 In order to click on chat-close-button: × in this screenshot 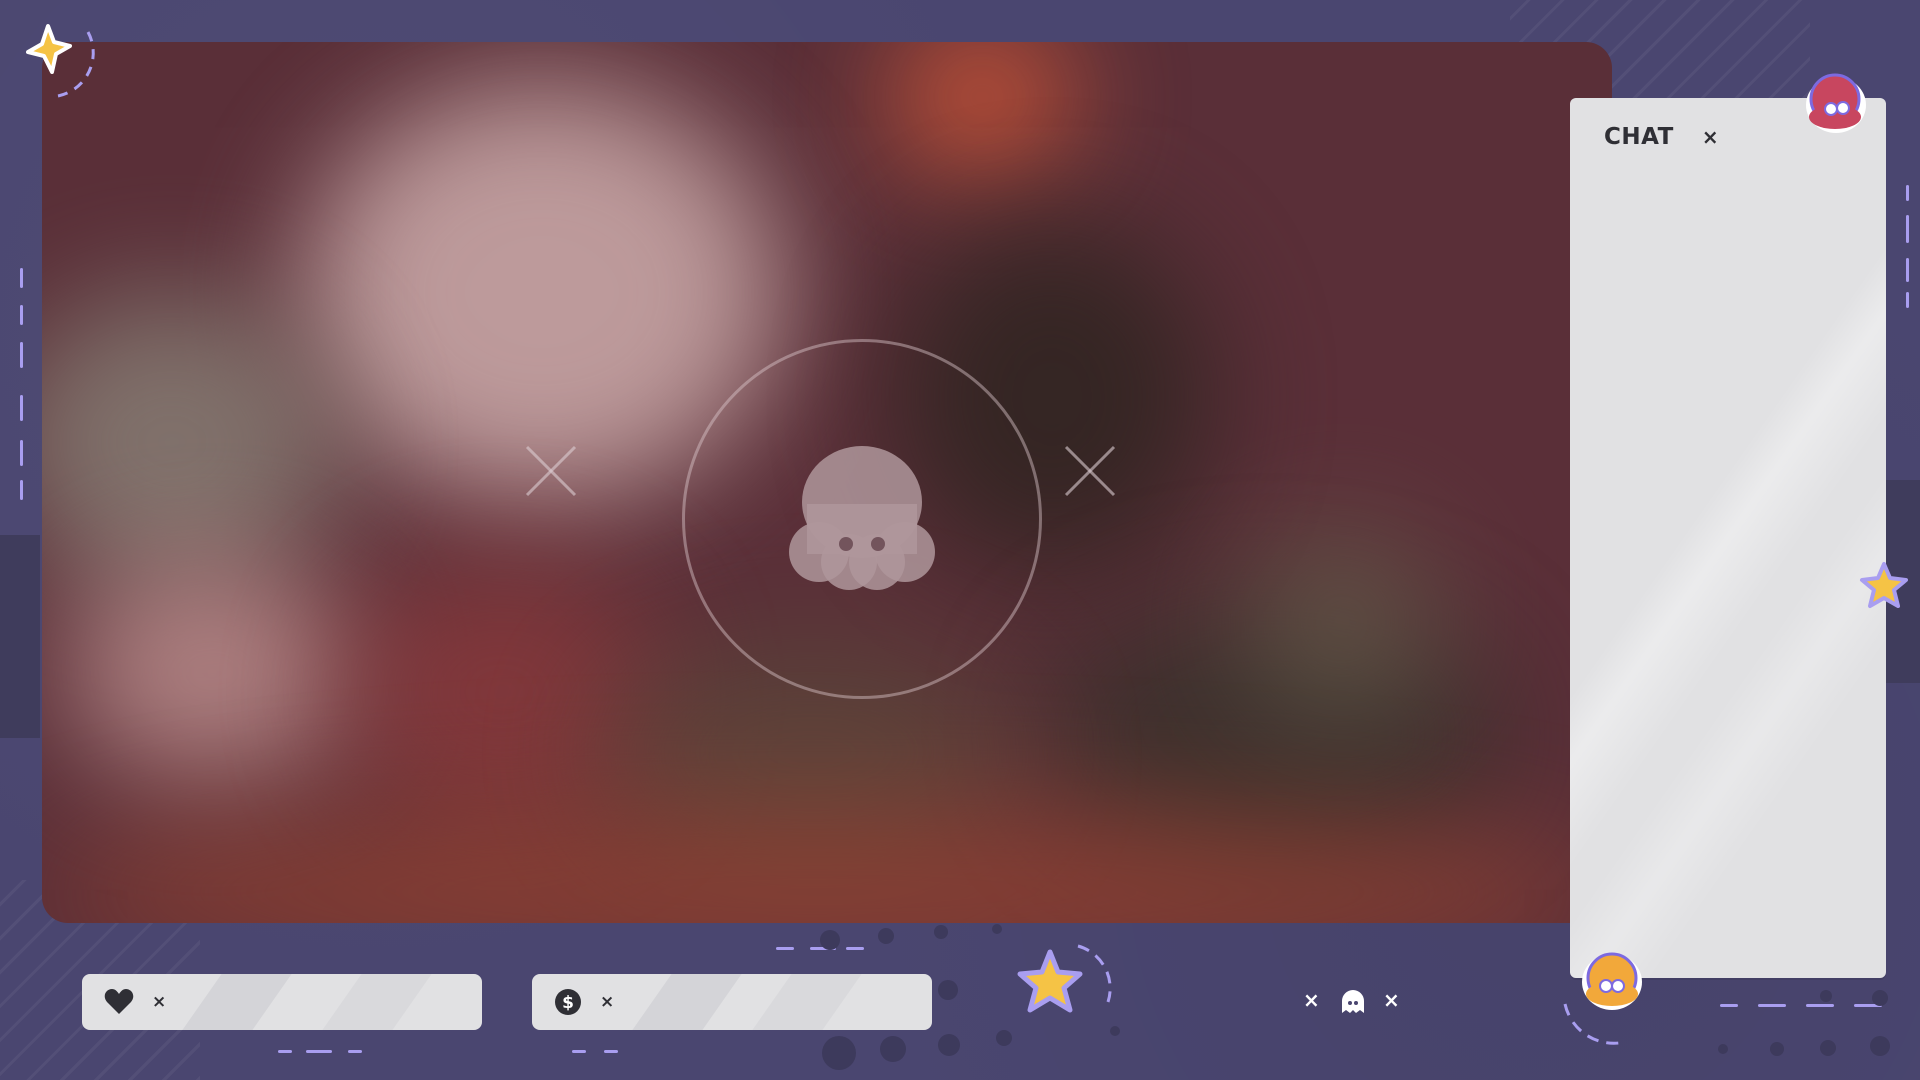, I will do `click(1710, 137)`.